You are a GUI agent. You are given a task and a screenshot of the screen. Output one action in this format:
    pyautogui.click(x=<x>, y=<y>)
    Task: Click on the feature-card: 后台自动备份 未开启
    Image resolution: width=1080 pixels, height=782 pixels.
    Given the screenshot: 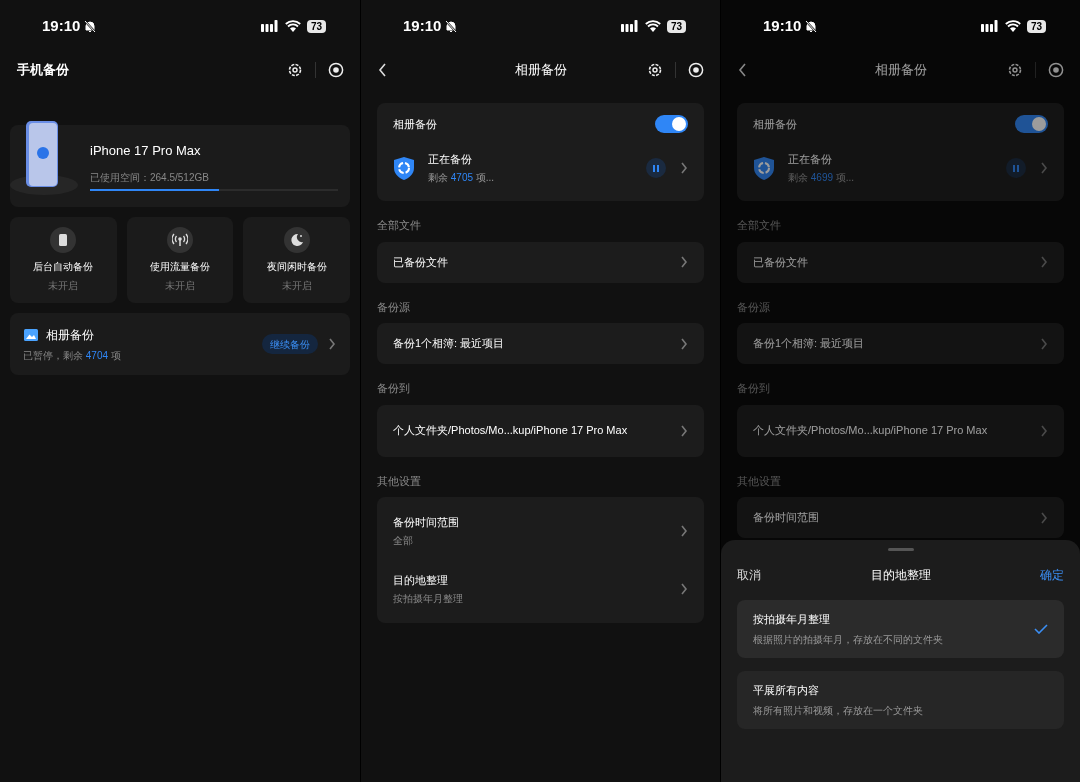 What is the action you would take?
    pyautogui.click(x=63, y=260)
    